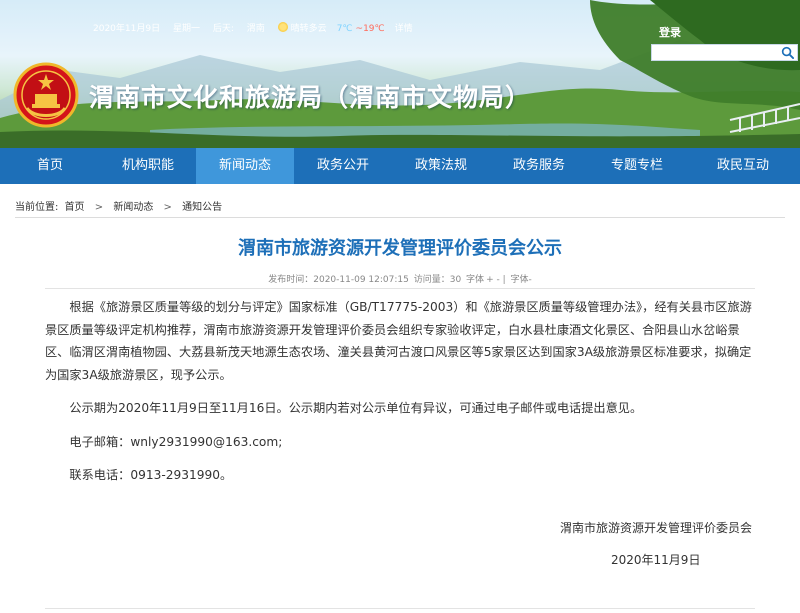 This screenshot has width=800, height=613. I want to click on font-size-label: 字体, so click(475, 280).